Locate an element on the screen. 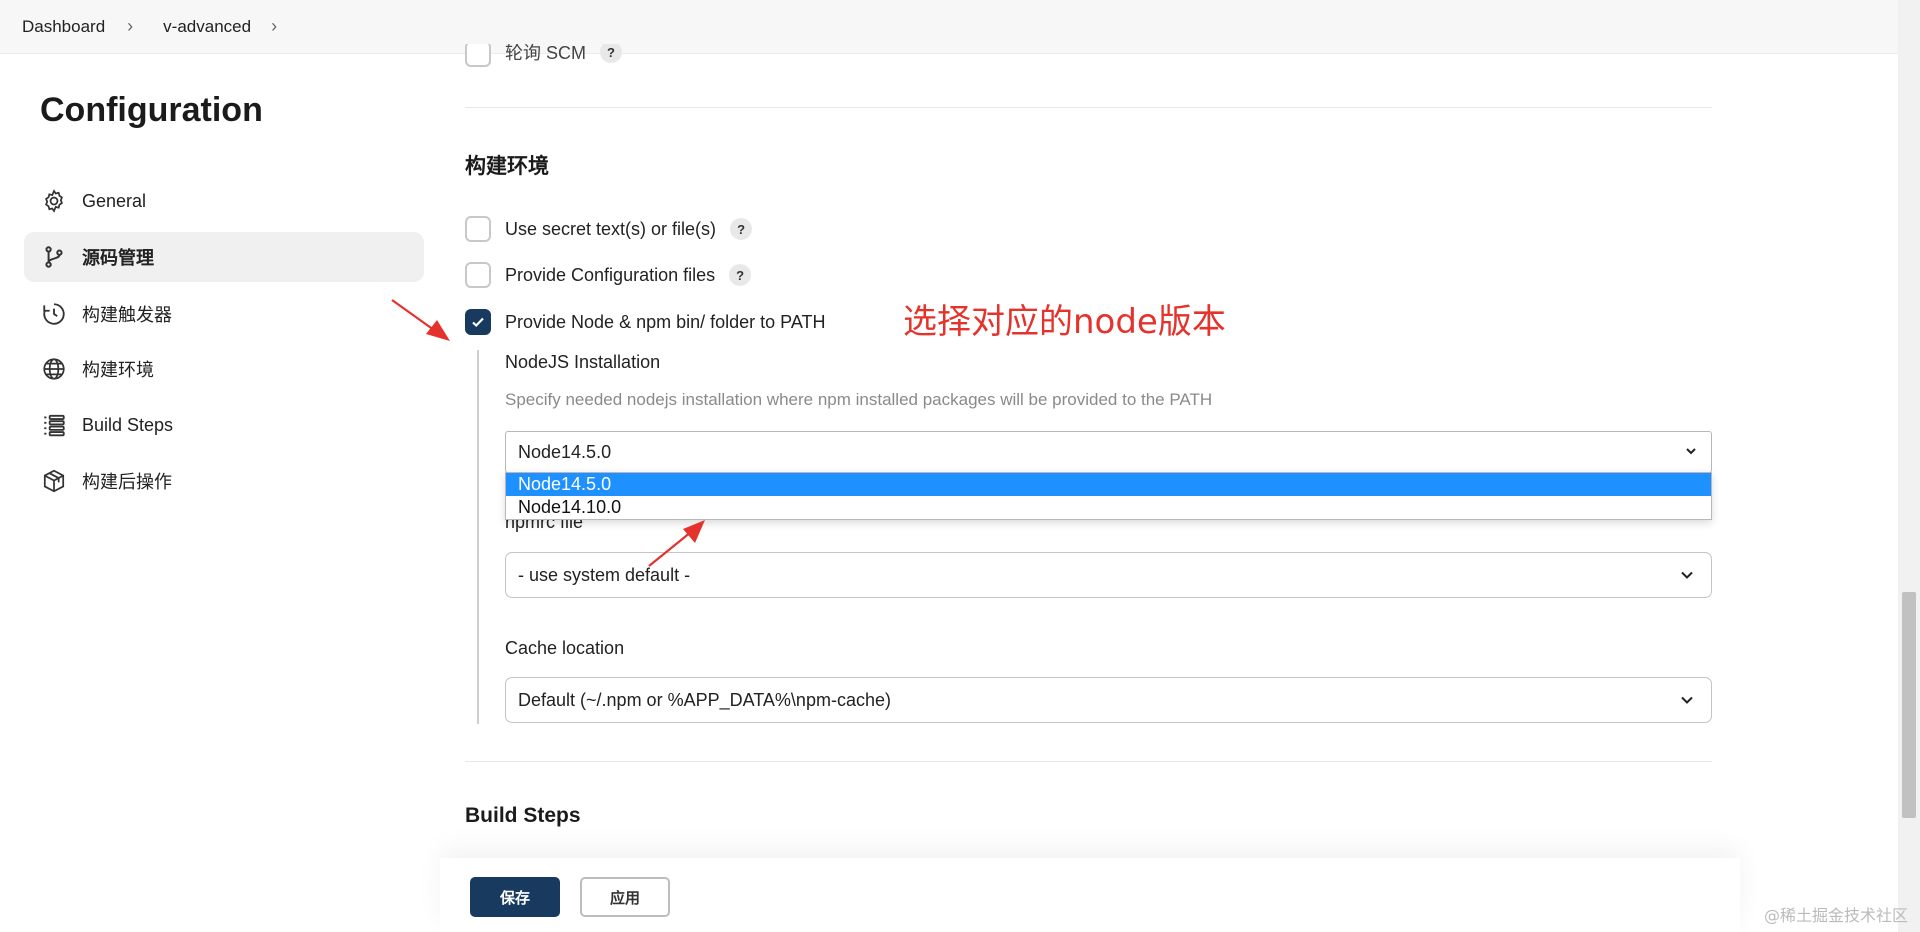 This screenshot has width=1920, height=932. config-files-checkbox is located at coordinates (478, 275).